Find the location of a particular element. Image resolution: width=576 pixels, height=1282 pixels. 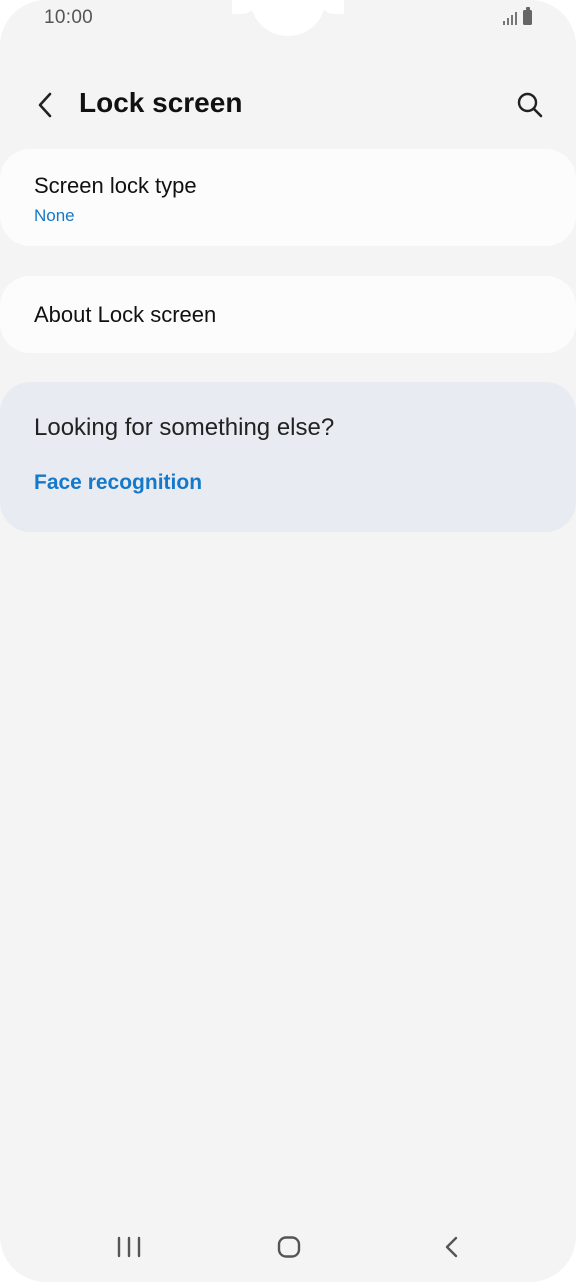

navigation-bar is located at coordinates (288, 1247).